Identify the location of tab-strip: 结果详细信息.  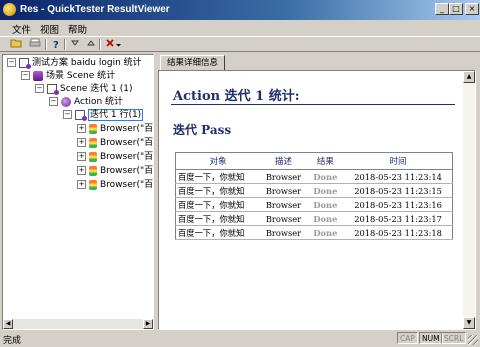
(318, 62).